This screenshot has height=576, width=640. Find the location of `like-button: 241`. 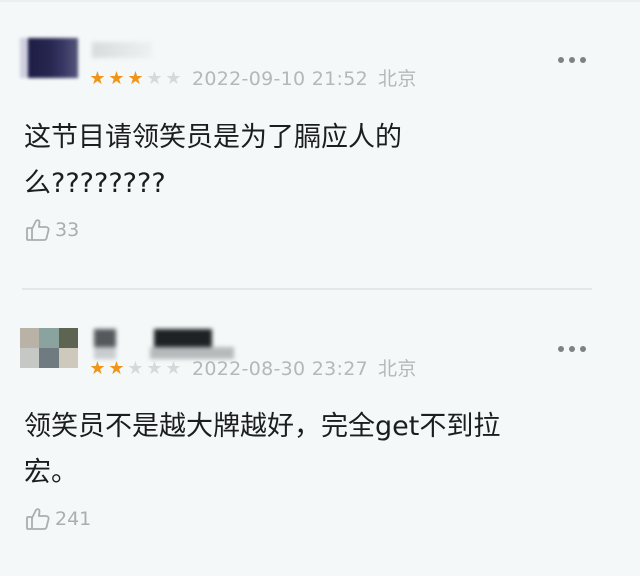

like-button: 241 is located at coordinates (58, 519).